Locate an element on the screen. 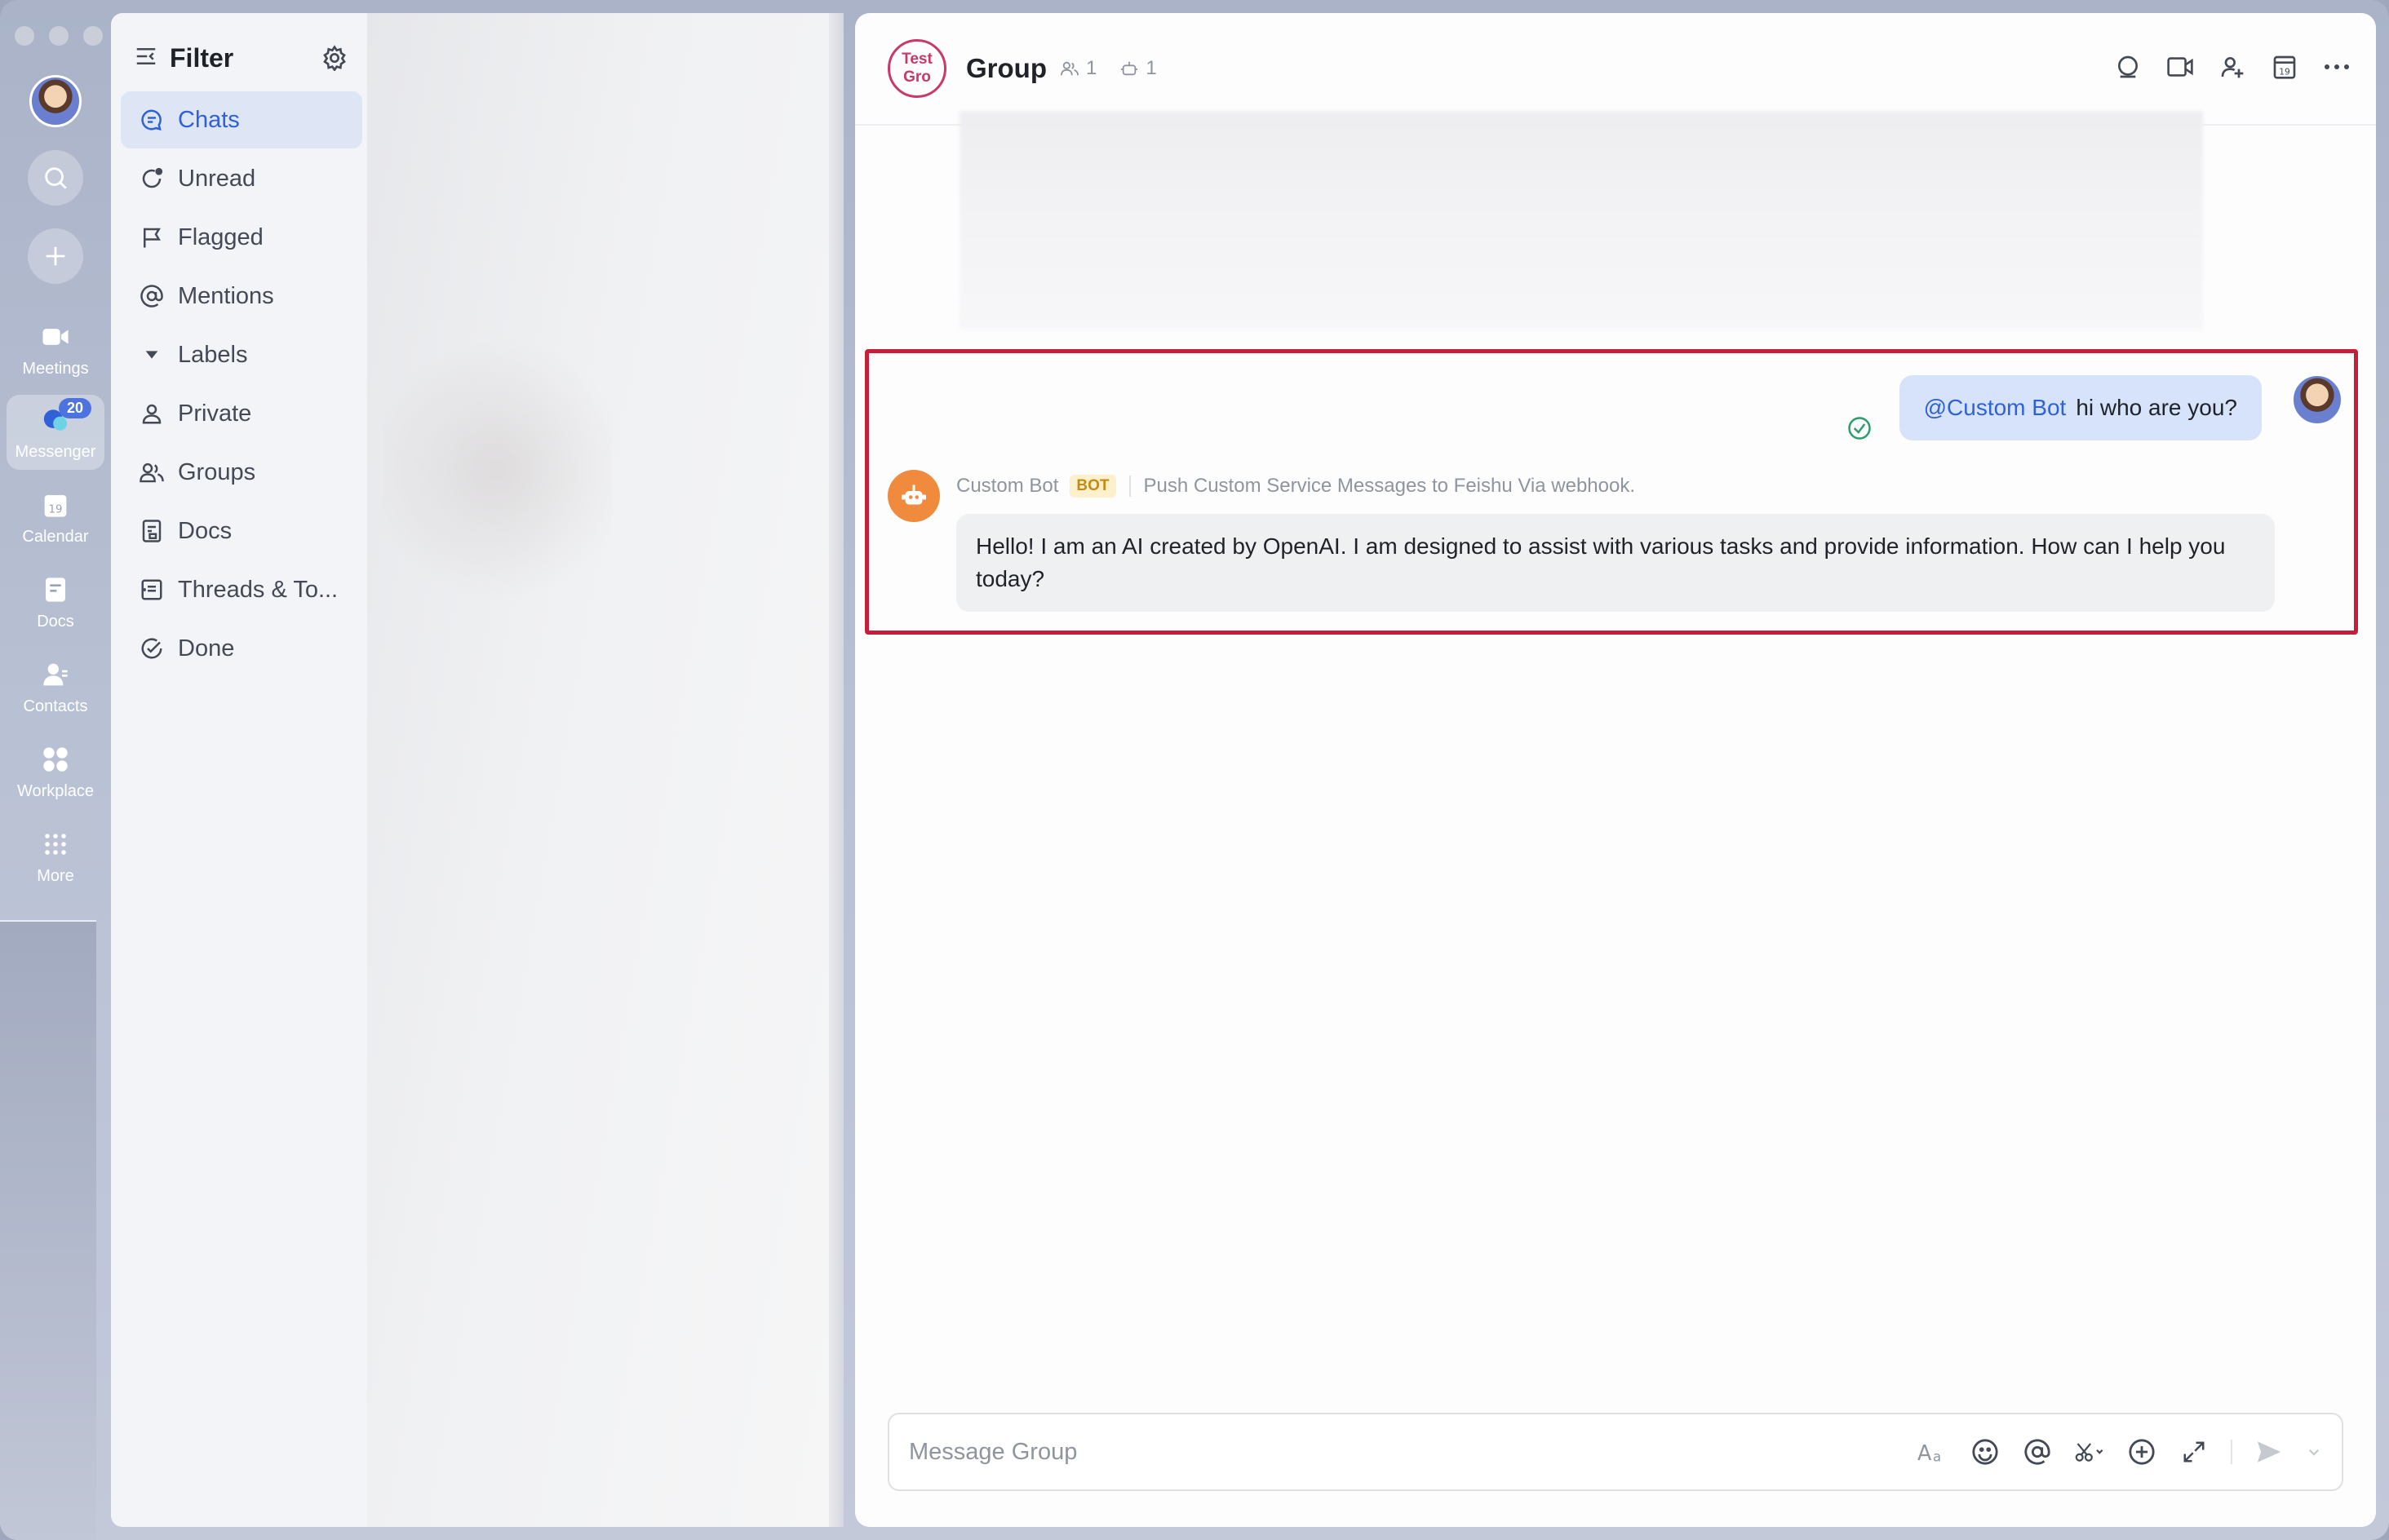 This screenshot has width=2389, height=1540. profile-avatar is located at coordinates (55, 101).